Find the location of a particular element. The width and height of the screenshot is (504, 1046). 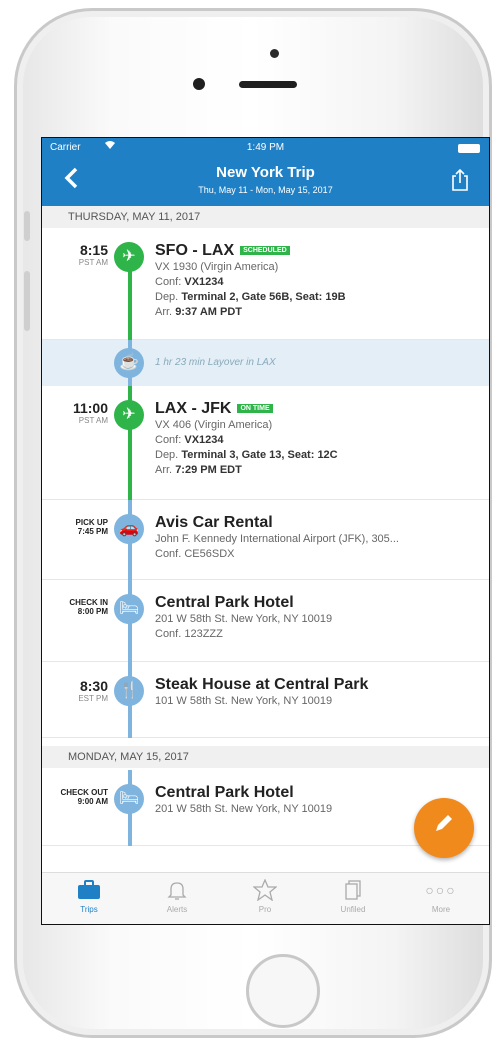

tab-pro: Pro is located at coordinates (265, 896).